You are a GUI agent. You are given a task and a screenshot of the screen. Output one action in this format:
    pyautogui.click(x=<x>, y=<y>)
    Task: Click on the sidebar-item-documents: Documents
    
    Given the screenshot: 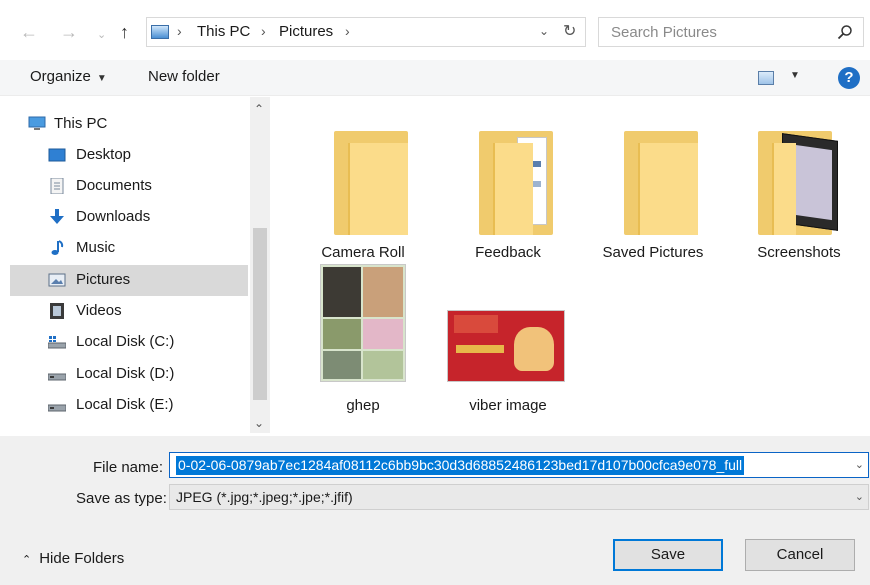 What is the action you would take?
    pyautogui.click(x=129, y=186)
    